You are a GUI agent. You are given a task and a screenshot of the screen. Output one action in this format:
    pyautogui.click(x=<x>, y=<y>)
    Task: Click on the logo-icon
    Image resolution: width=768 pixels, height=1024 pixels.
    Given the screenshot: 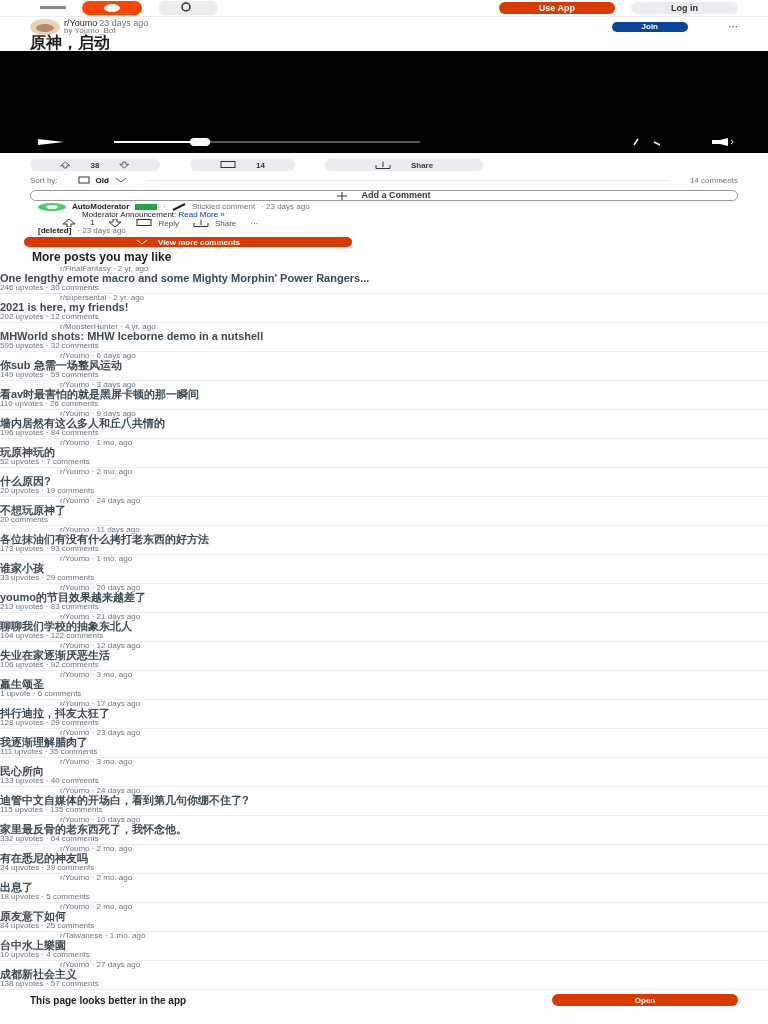 What is the action you would take?
    pyautogui.click(x=112, y=8)
    